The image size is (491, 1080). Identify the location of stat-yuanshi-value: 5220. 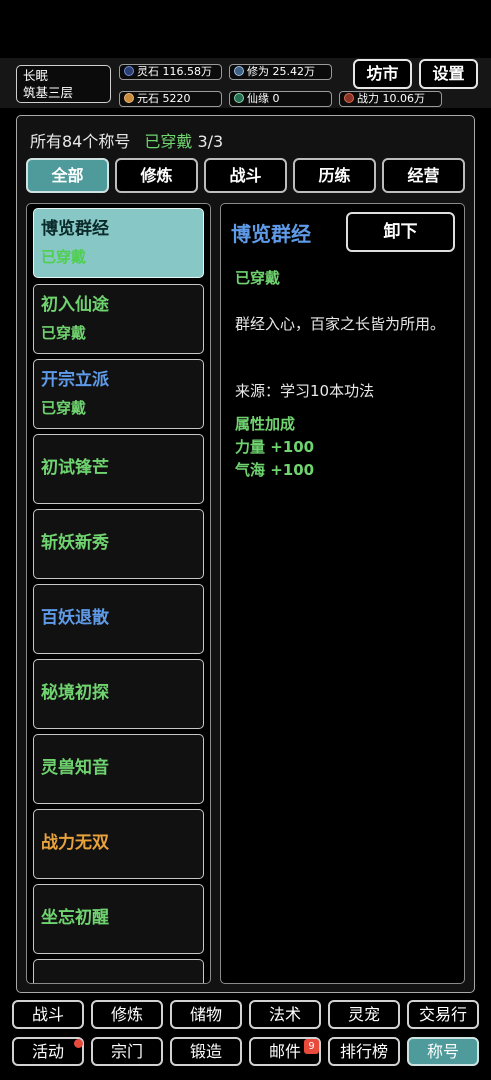
(176, 98).